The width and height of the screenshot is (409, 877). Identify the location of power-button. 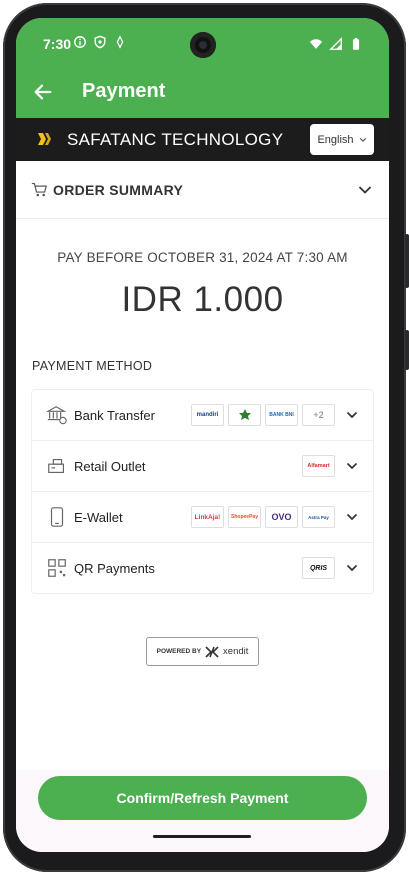
(407, 350).